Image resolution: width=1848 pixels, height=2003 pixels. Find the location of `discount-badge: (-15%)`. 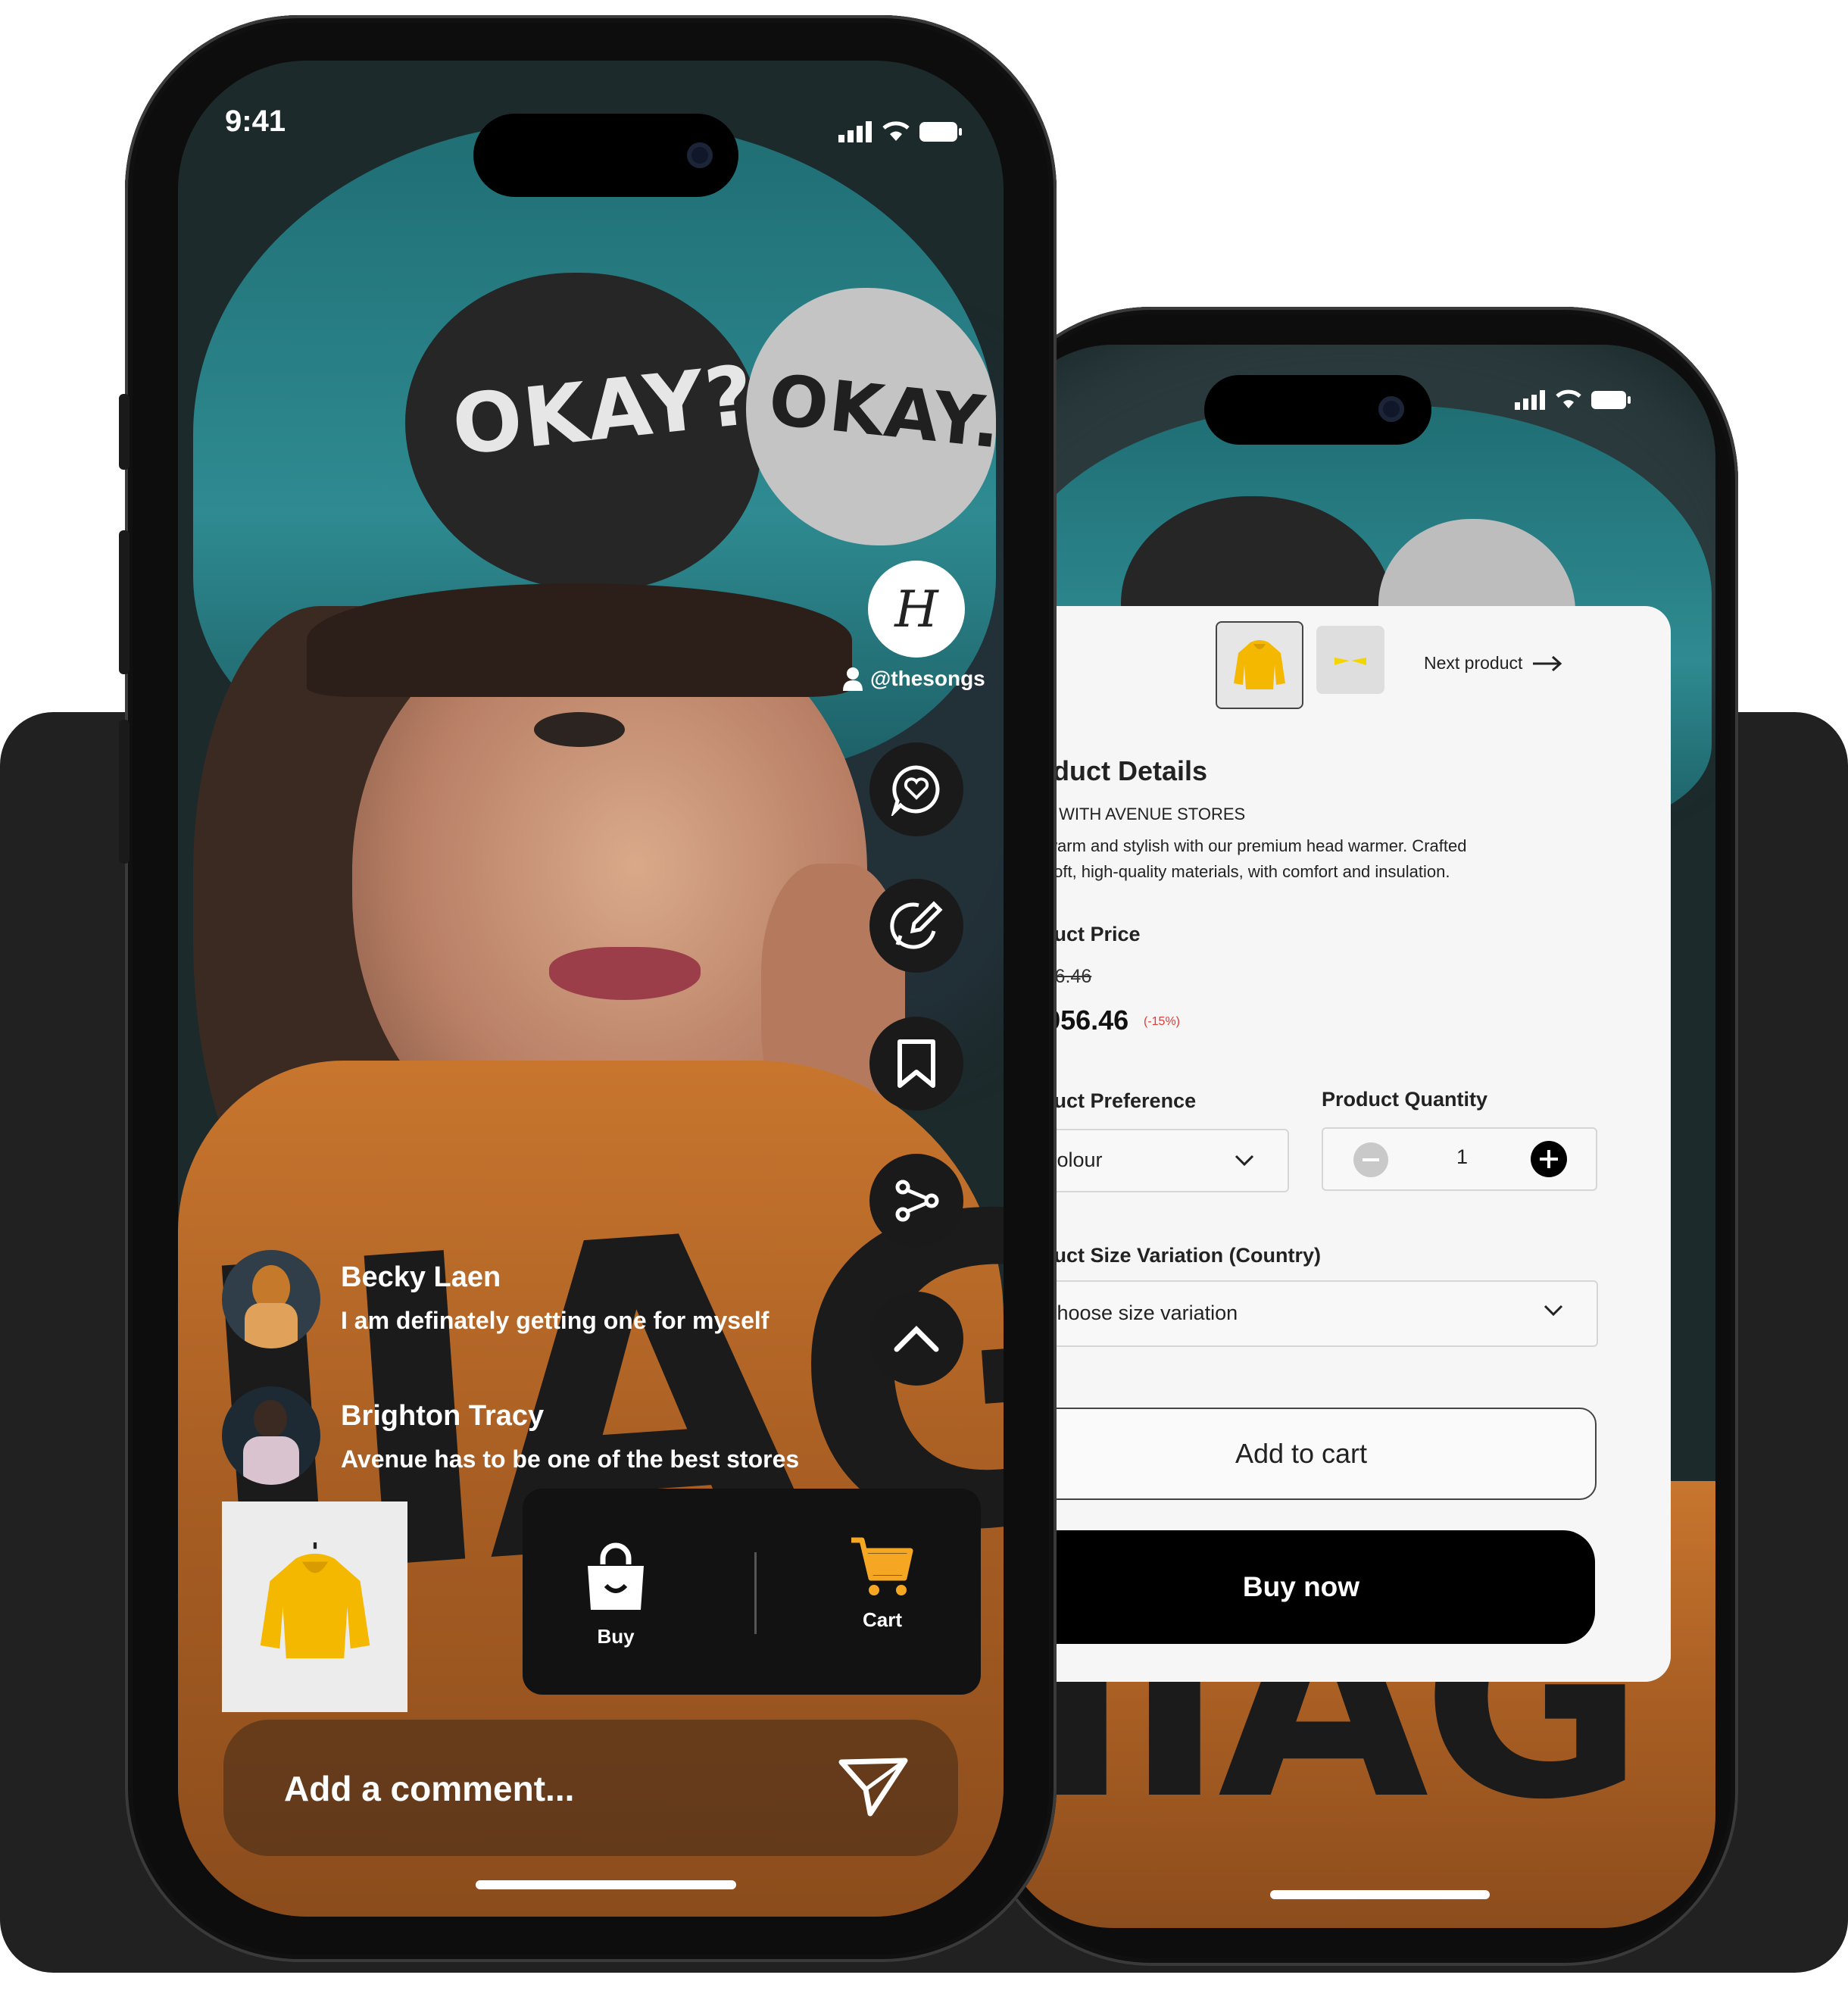

discount-badge: (-15%) is located at coordinates (1162, 1021).